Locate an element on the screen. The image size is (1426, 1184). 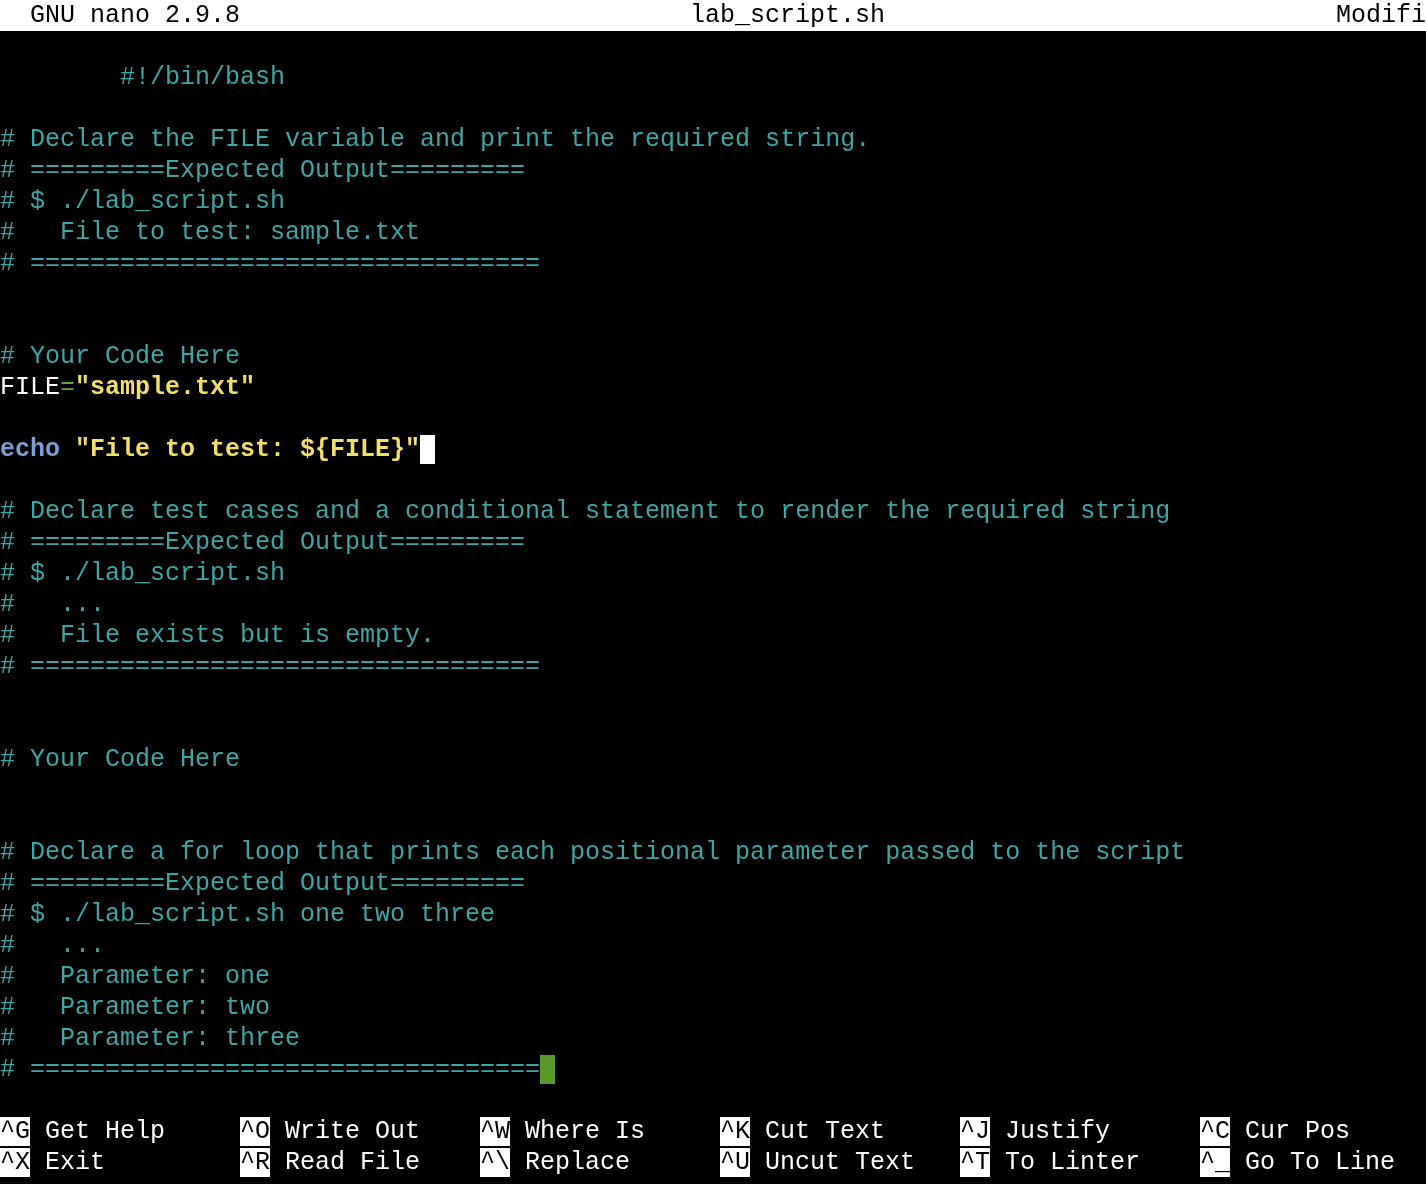
shortcut-label: Cut Text is located at coordinates (825, 1131).